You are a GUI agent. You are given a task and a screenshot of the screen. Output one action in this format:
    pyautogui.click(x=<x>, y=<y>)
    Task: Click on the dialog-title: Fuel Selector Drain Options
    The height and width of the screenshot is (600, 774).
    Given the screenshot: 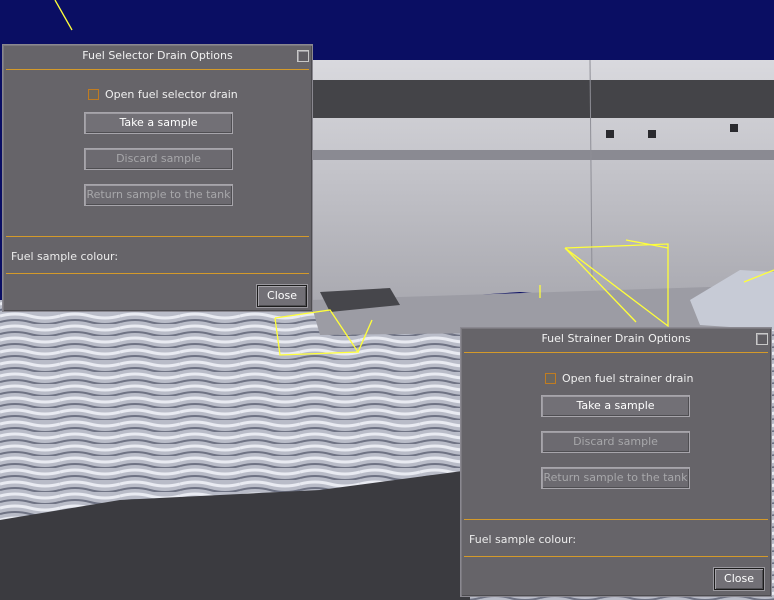 What is the action you would take?
    pyautogui.click(x=157, y=55)
    